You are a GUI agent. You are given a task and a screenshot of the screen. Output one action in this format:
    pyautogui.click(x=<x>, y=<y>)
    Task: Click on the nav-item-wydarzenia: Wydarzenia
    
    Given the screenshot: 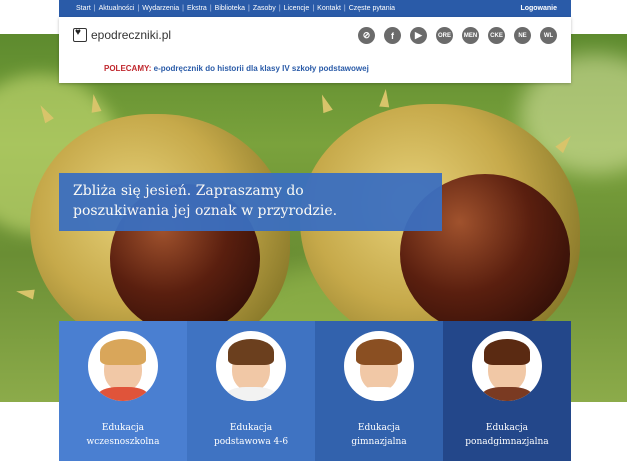 What is the action you would take?
    pyautogui.click(x=160, y=8)
    